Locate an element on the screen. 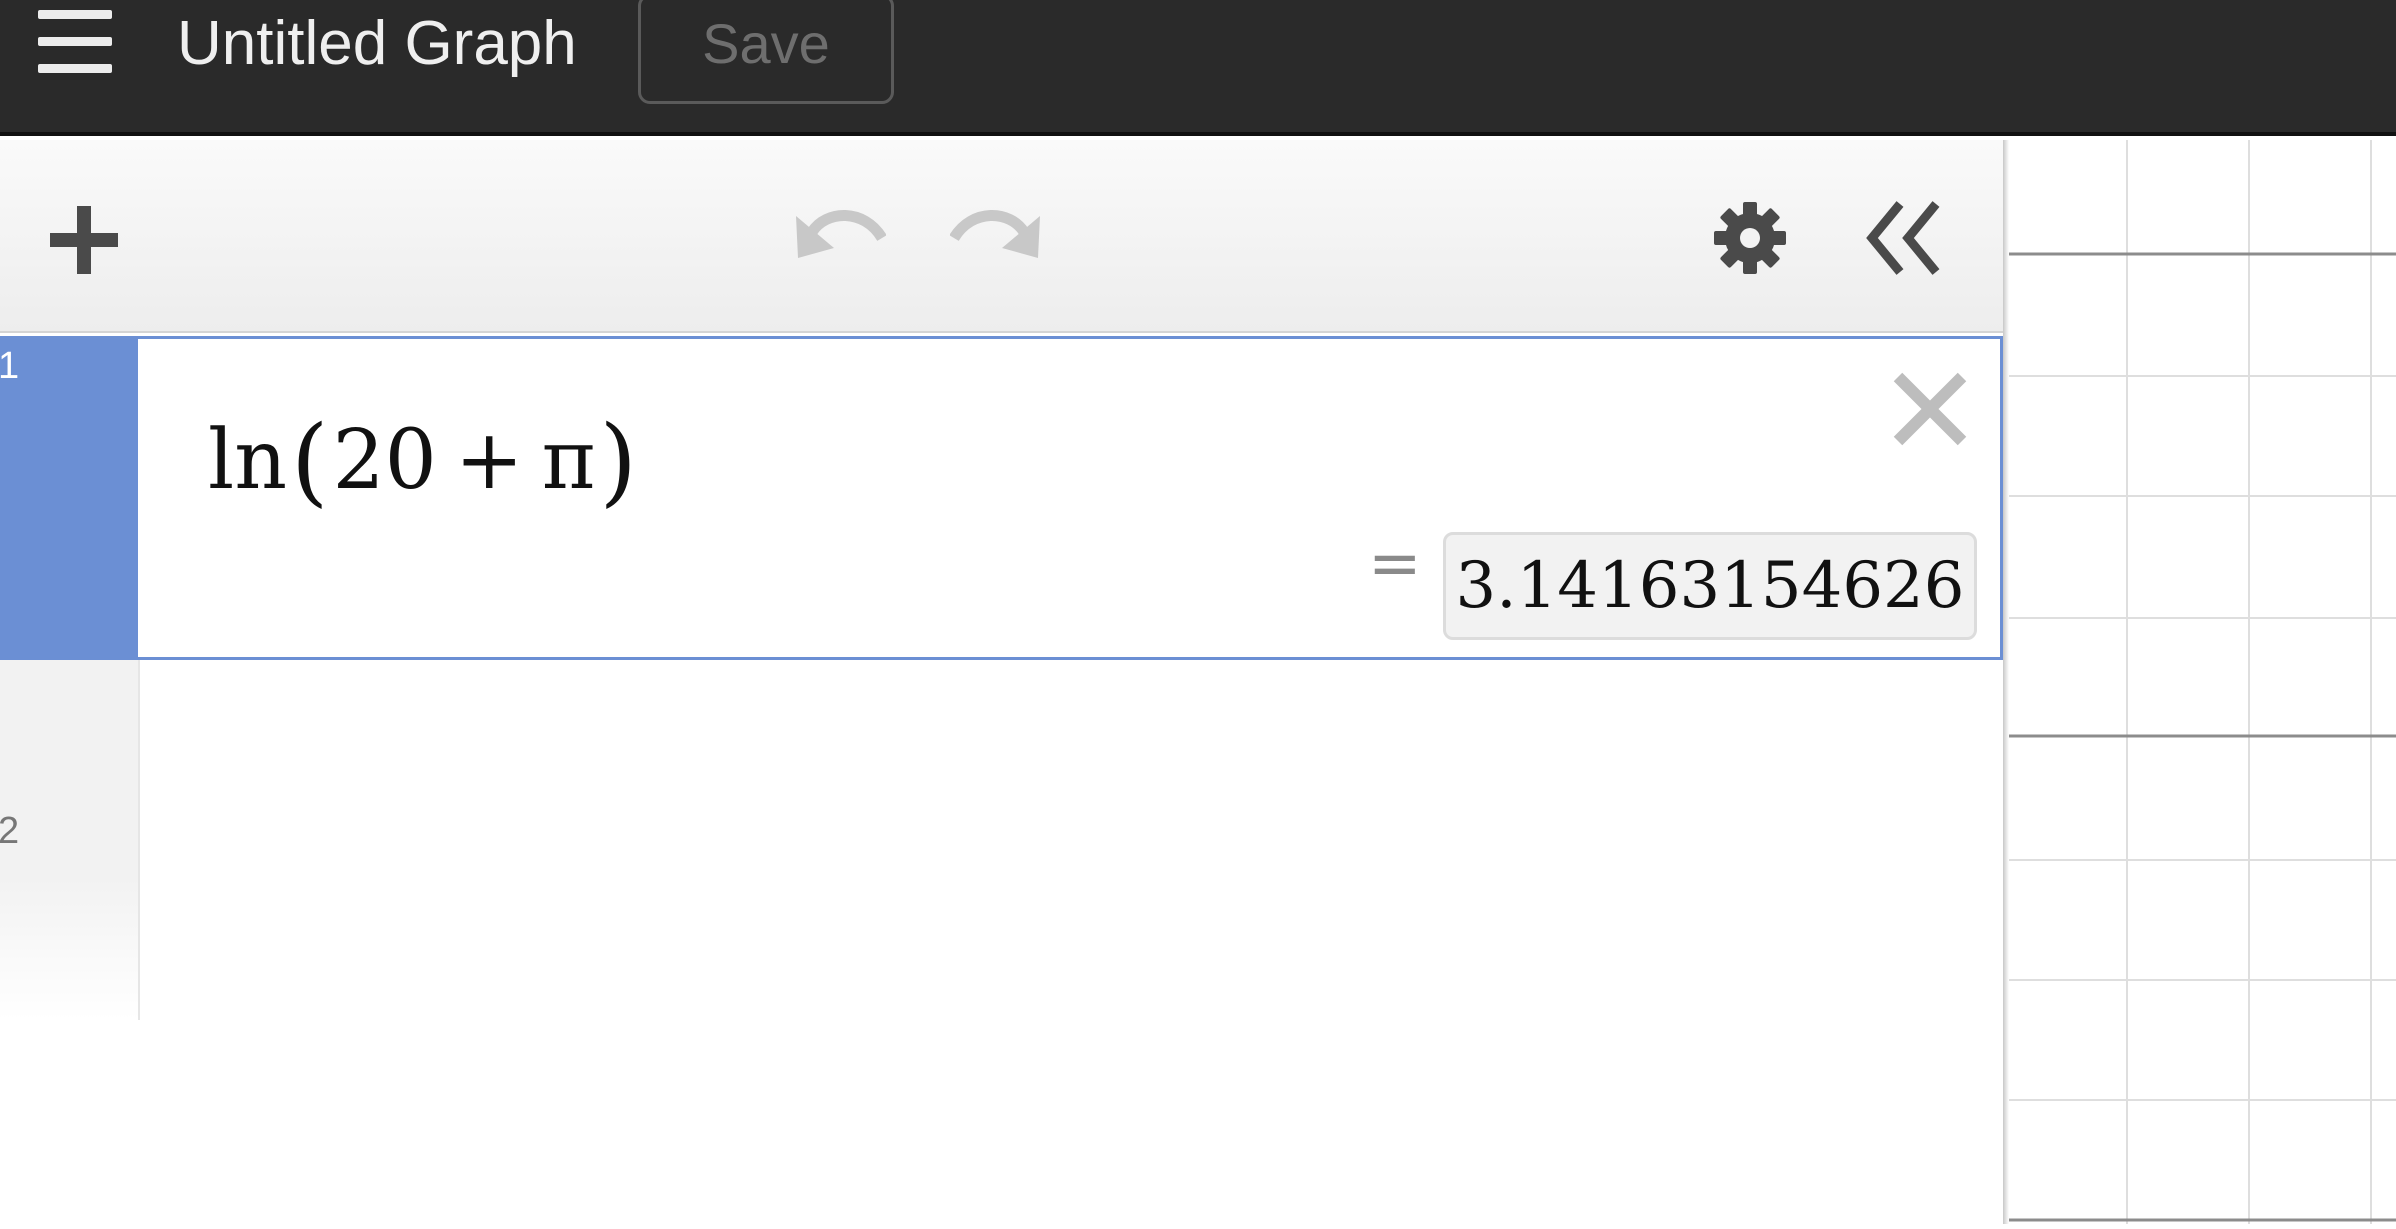 The height and width of the screenshot is (1229, 2396). menu-icon is located at coordinates (76, 41).